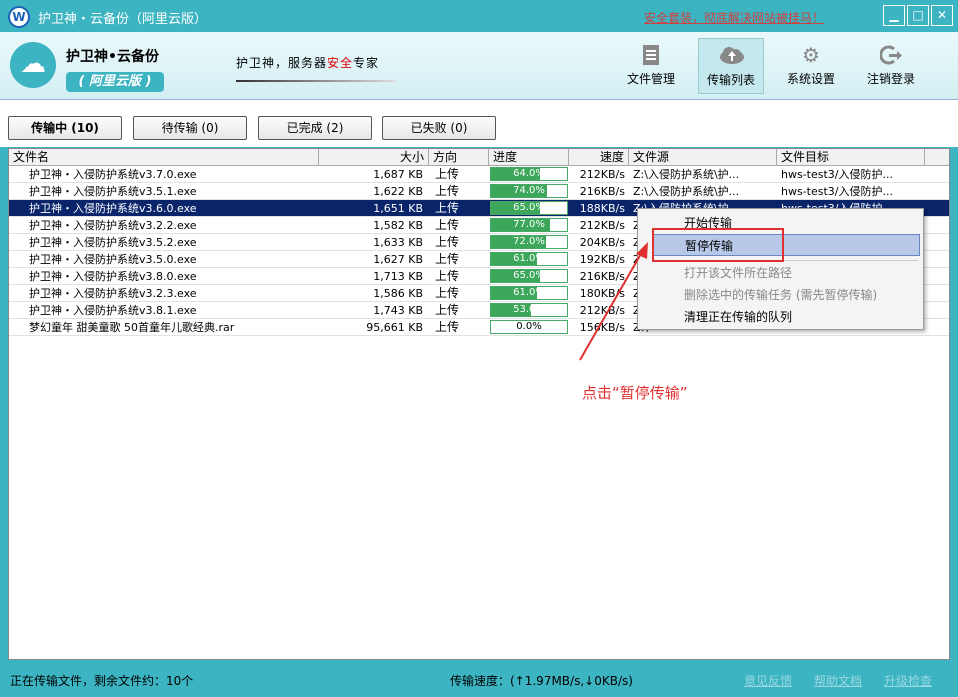 The image size is (958, 697). I want to click on progress-label: 61.0%, so click(529, 258).